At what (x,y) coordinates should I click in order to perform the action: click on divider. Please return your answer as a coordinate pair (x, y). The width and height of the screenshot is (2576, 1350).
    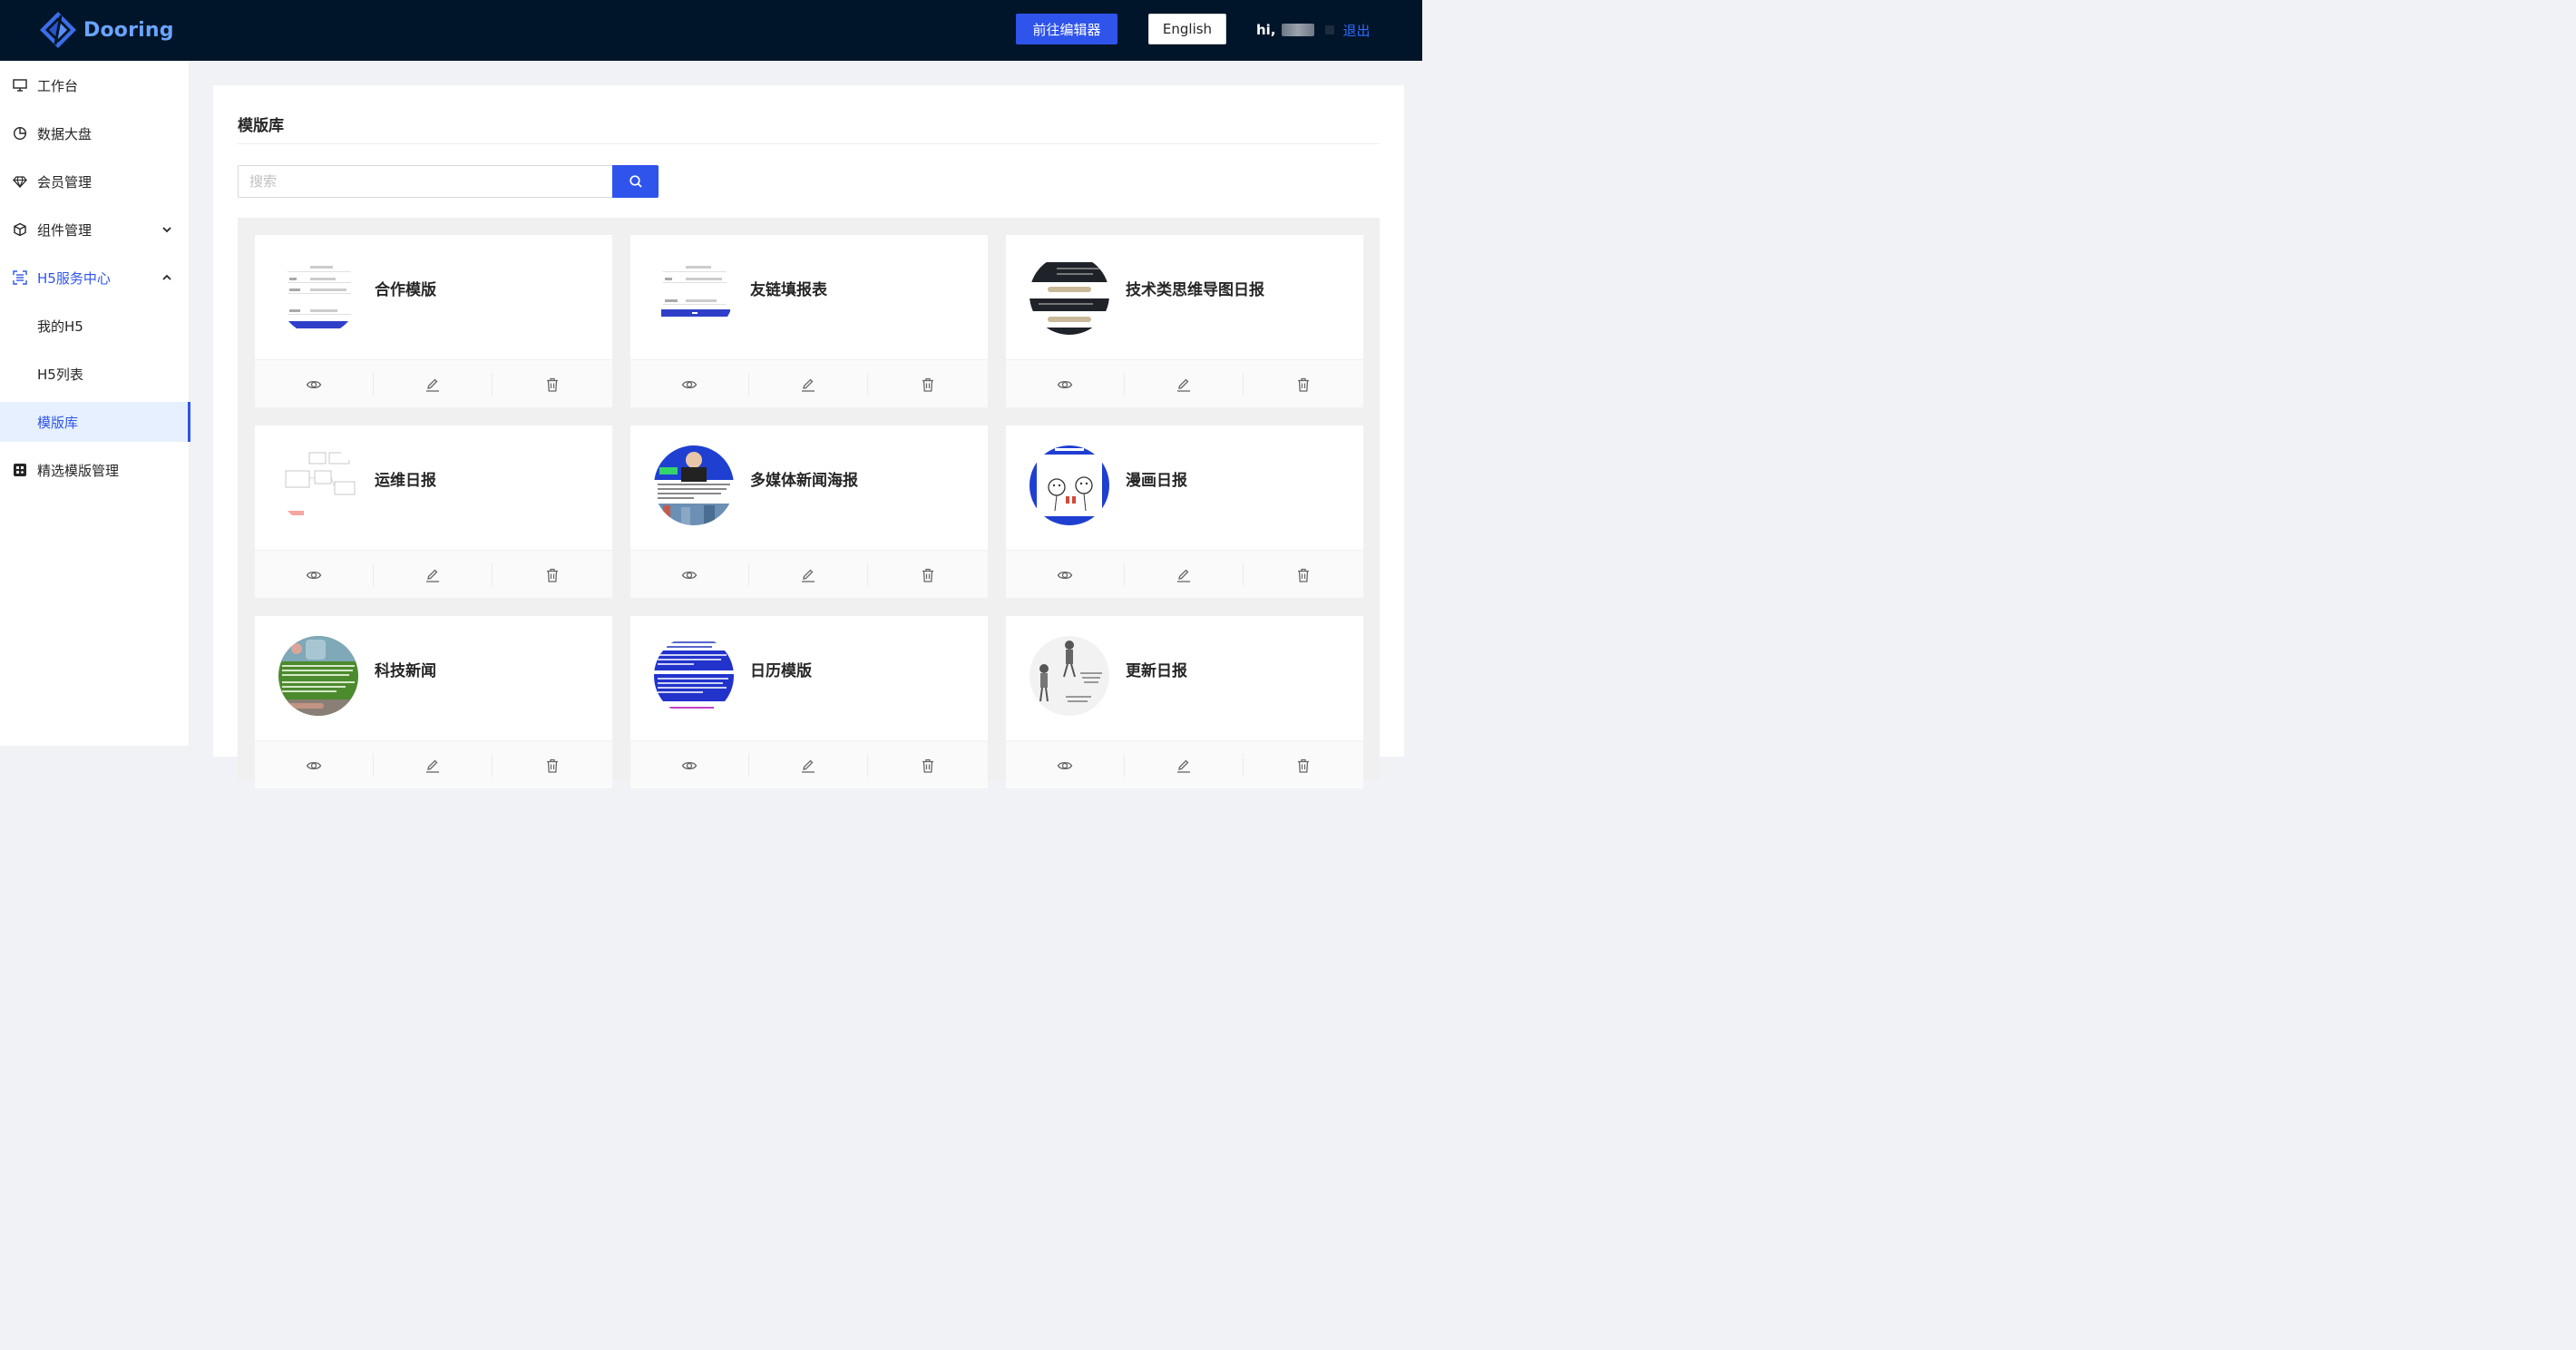
    Looking at the image, I should click on (809, 143).